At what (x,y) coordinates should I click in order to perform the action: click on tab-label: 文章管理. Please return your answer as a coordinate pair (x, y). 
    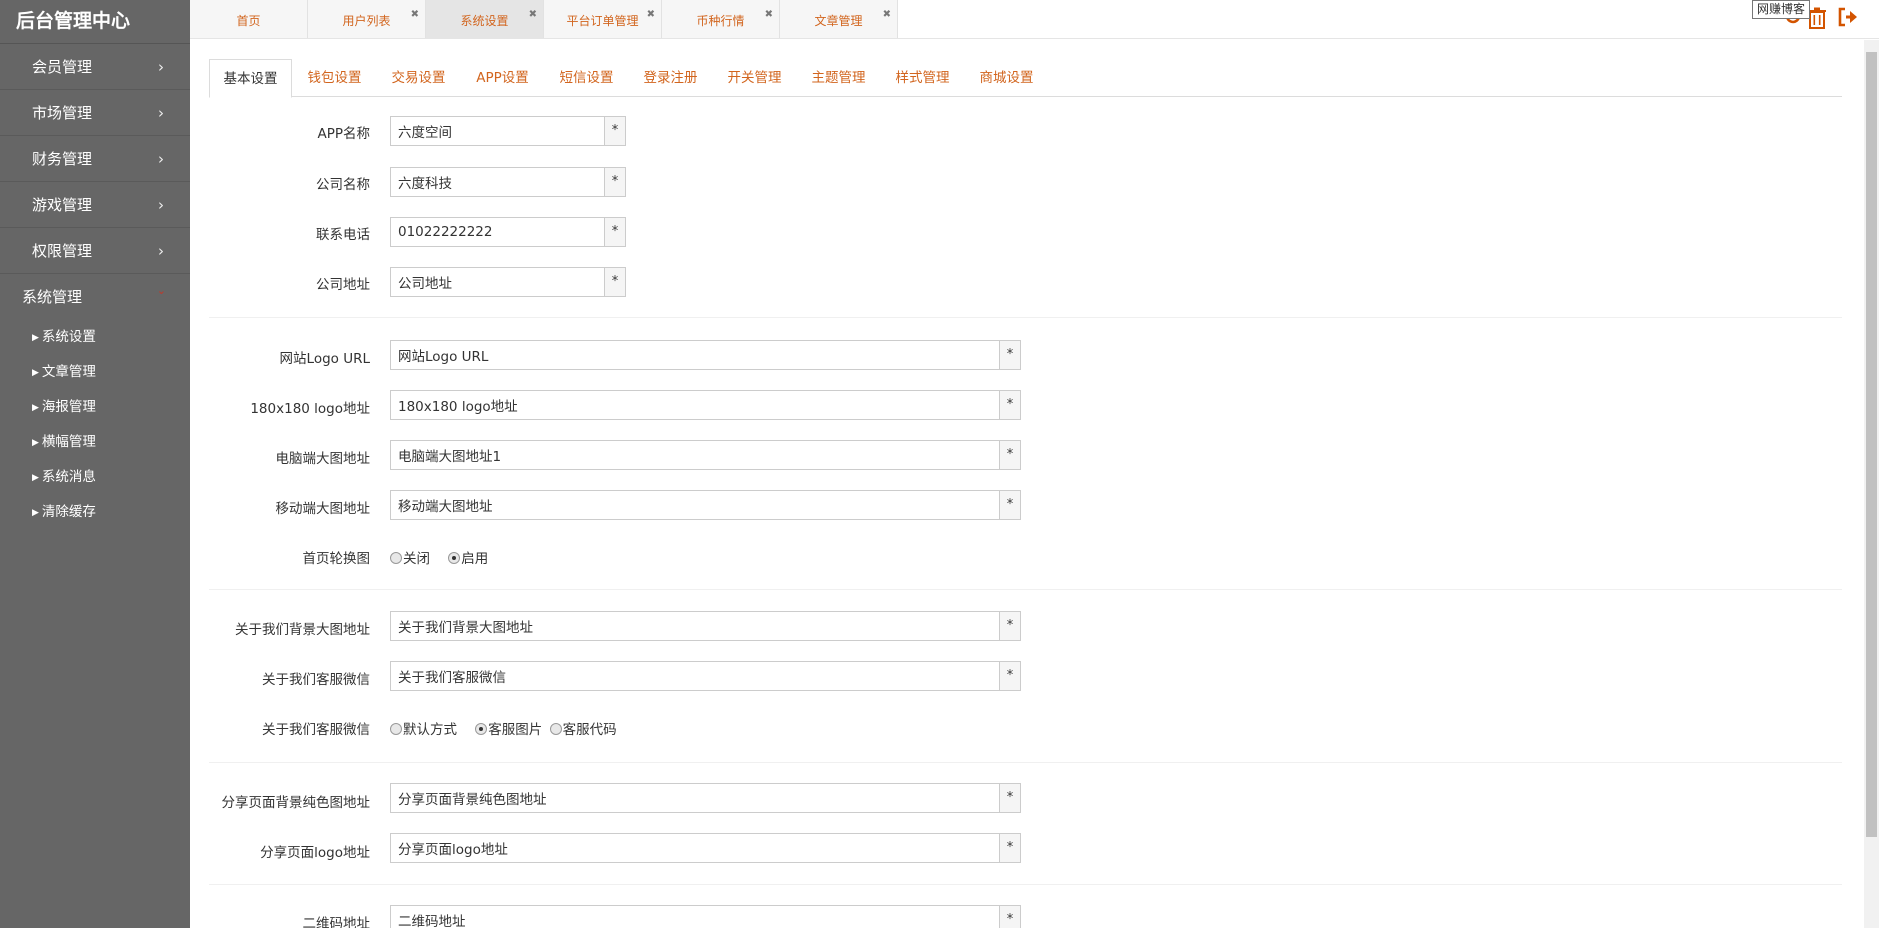
    Looking at the image, I should click on (838, 21).